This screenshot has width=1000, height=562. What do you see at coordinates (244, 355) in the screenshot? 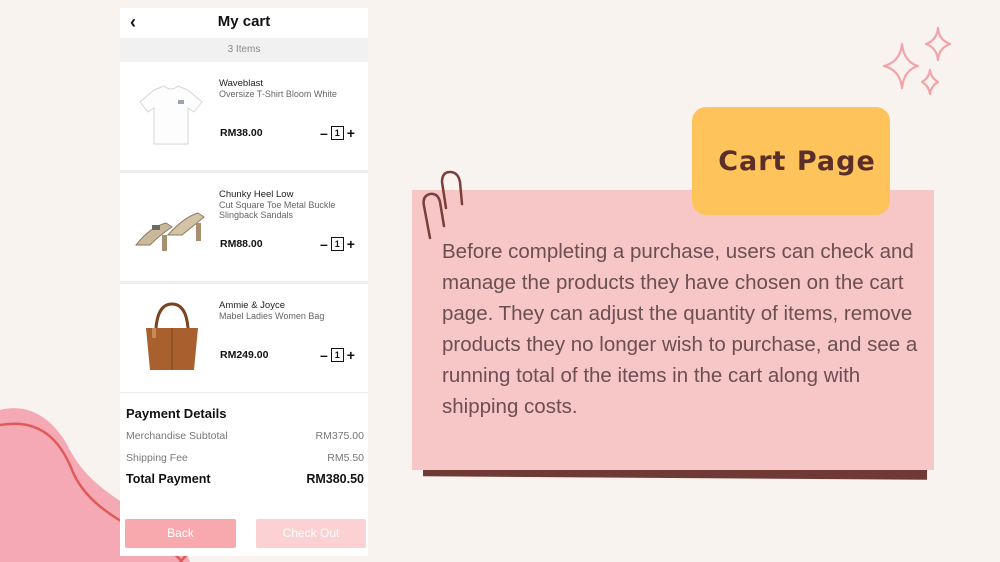
I see `item-price: RM249.00` at bounding box center [244, 355].